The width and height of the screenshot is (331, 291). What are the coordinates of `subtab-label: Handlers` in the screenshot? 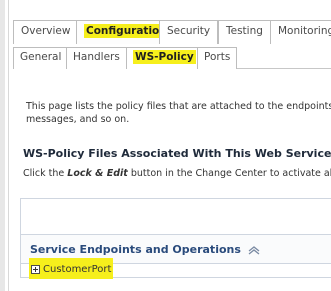 It's located at (96, 57).